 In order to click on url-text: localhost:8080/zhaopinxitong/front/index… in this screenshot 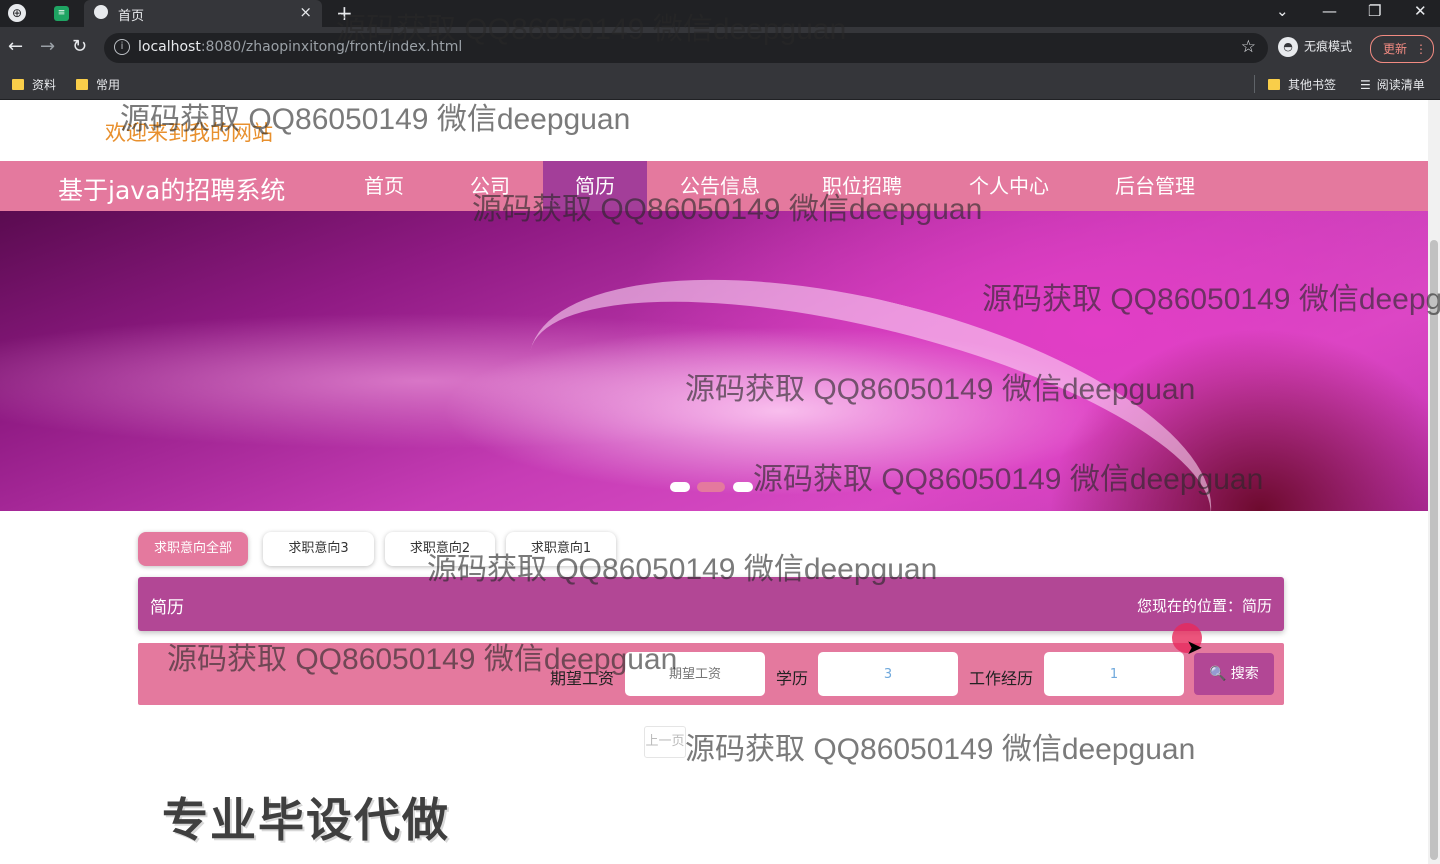, I will do `click(300, 47)`.